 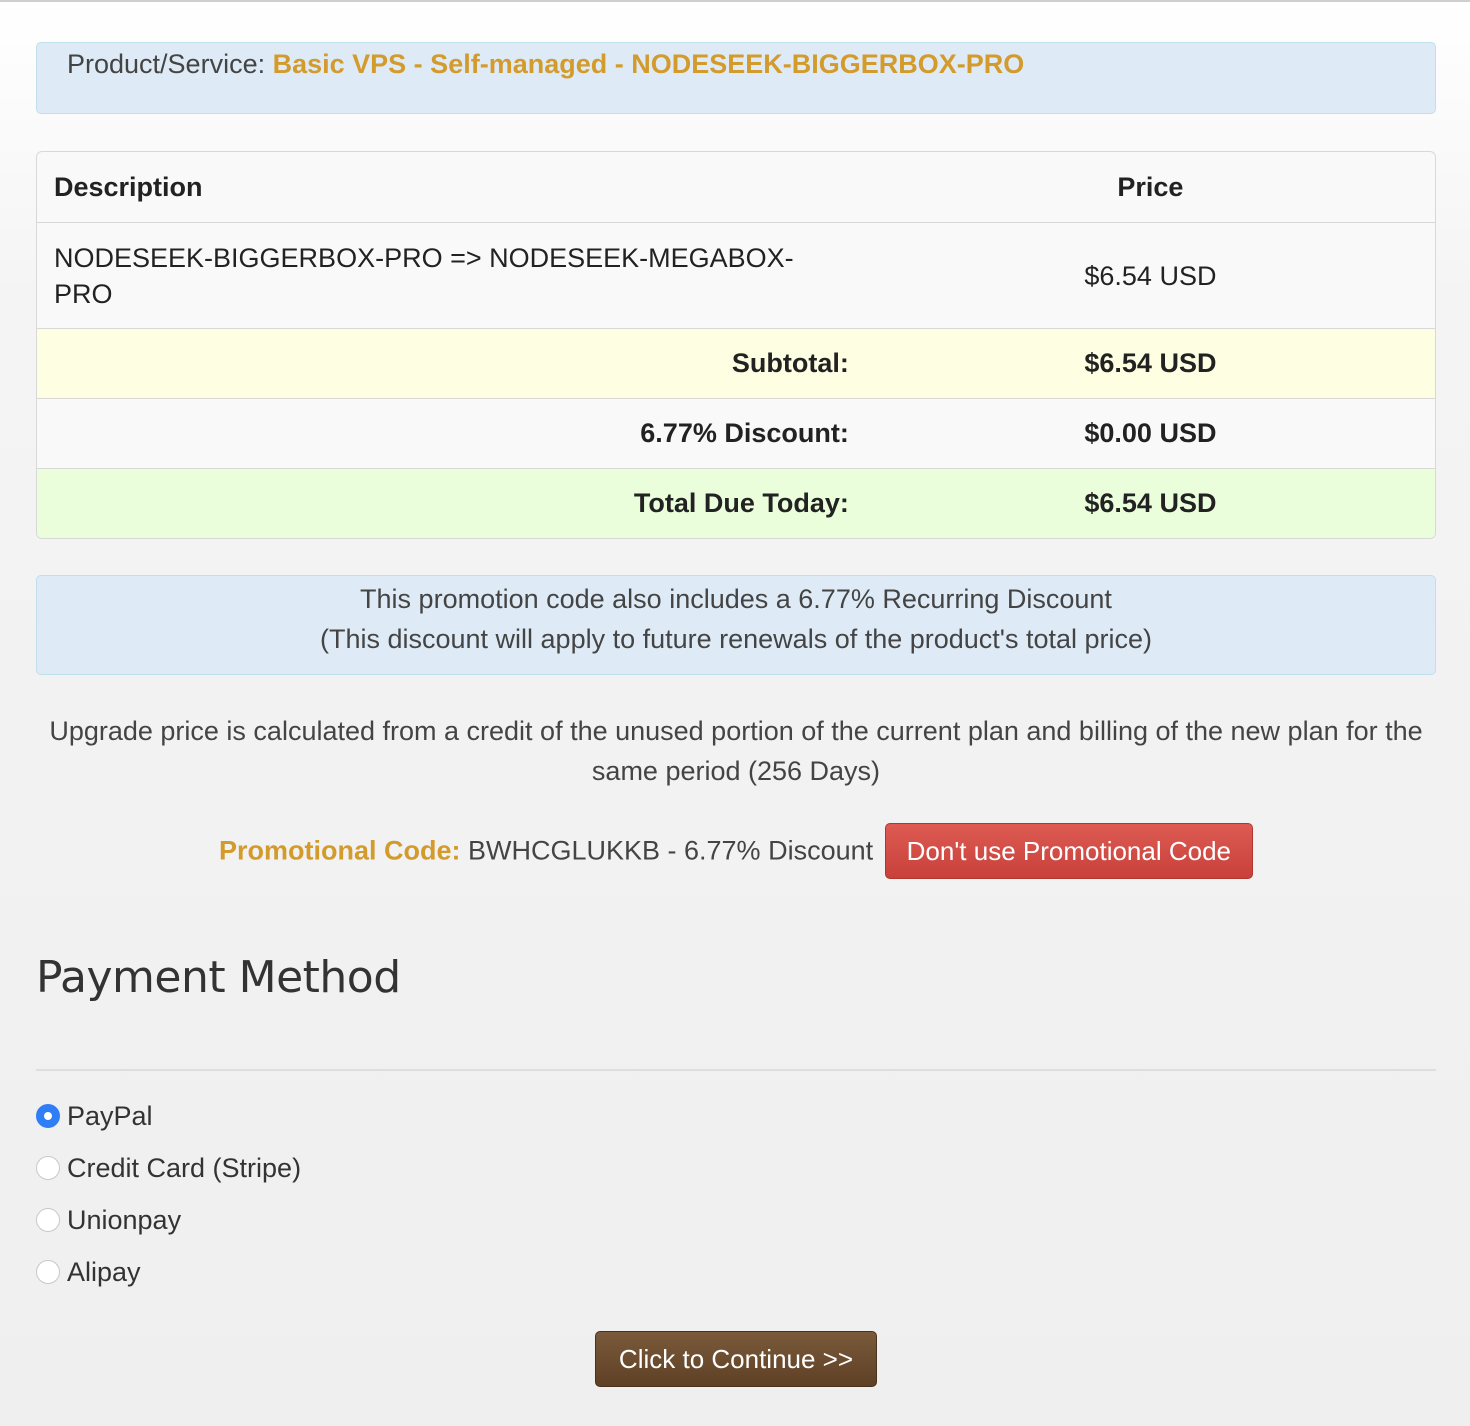 What do you see at coordinates (670, 850) in the screenshot?
I see `promo-code-value: BWHCGLUKKB - 6.77% Discount` at bounding box center [670, 850].